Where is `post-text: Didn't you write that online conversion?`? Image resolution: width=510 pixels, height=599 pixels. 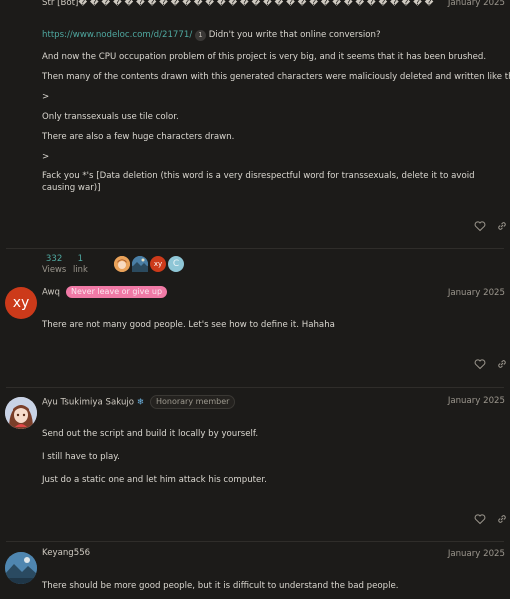 post-text: Didn't you write that online conversion? is located at coordinates (294, 35).